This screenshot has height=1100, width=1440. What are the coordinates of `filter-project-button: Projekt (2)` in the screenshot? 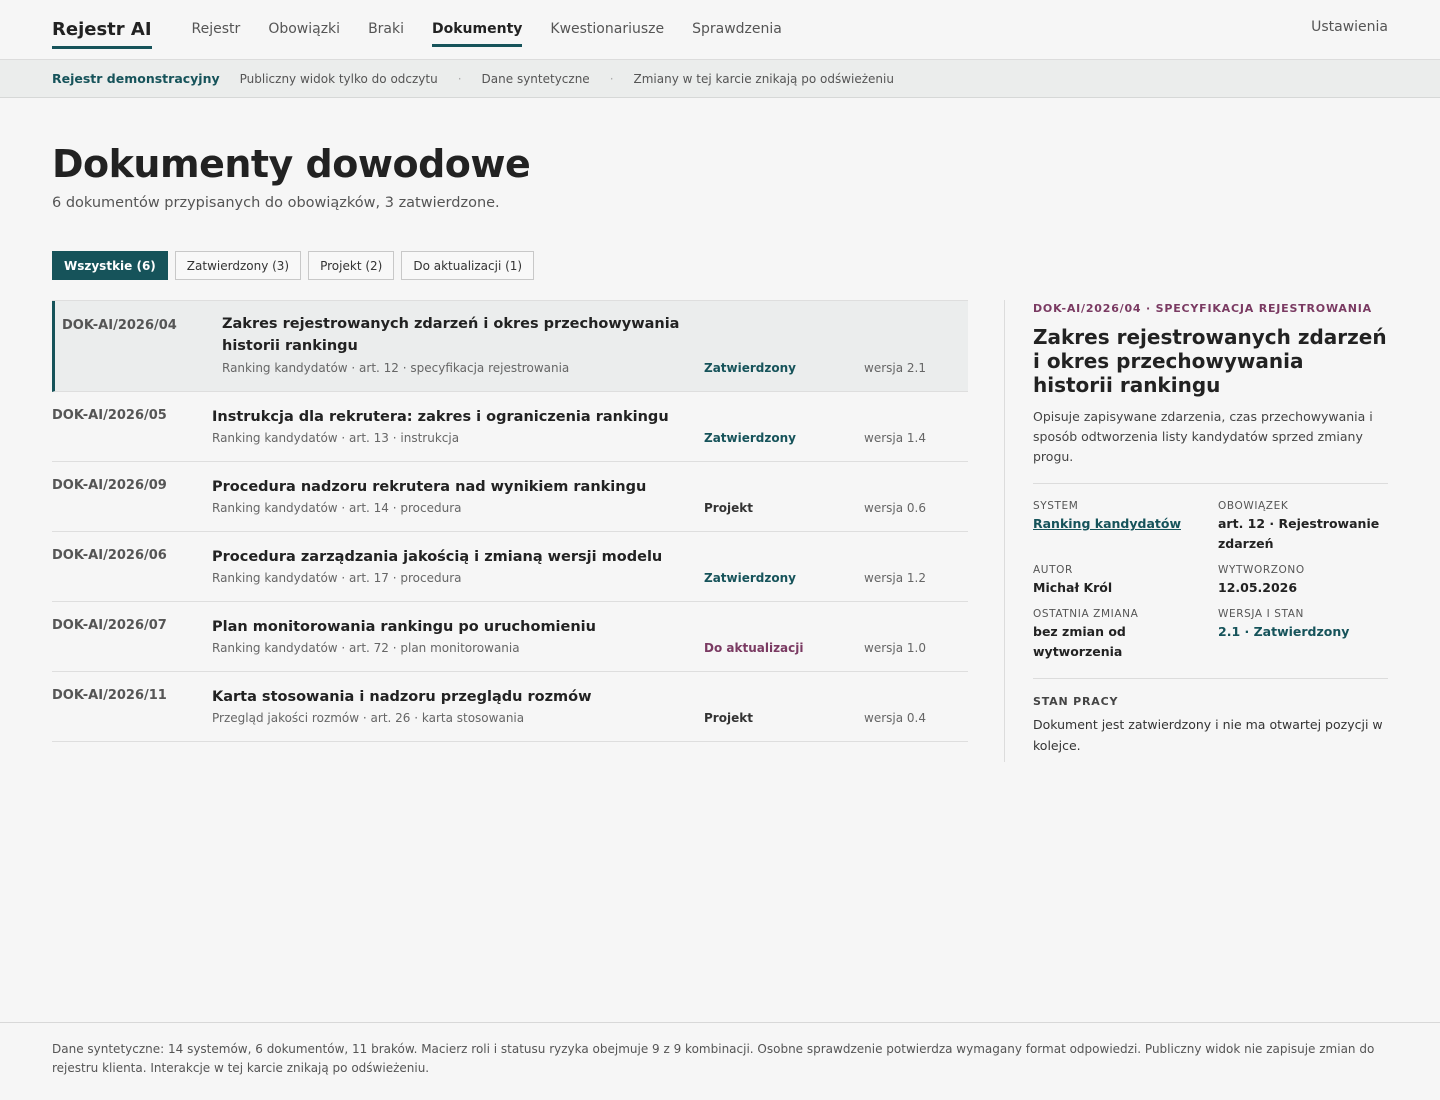 It's located at (351, 265).